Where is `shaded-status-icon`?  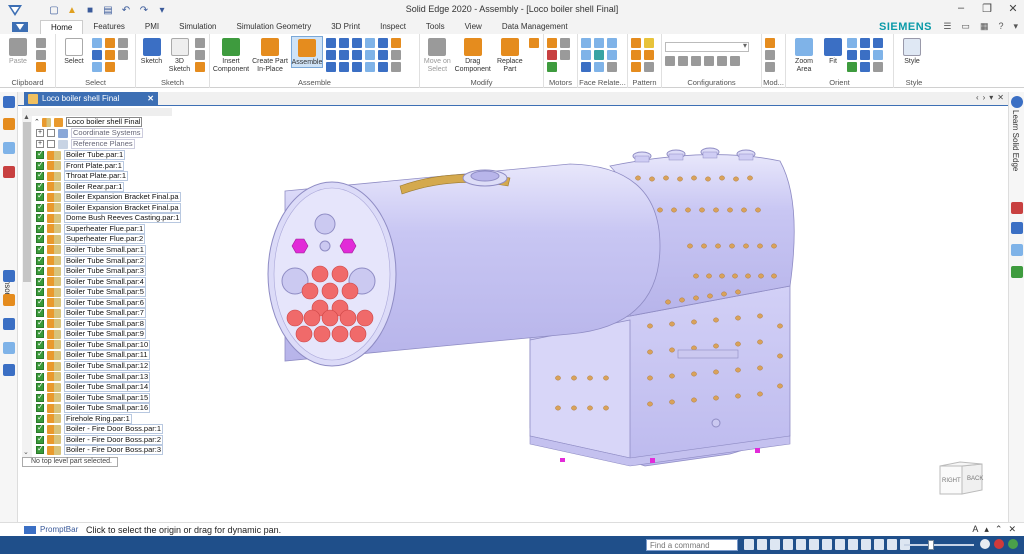
shaded-status-icon is located at coordinates (827, 544).